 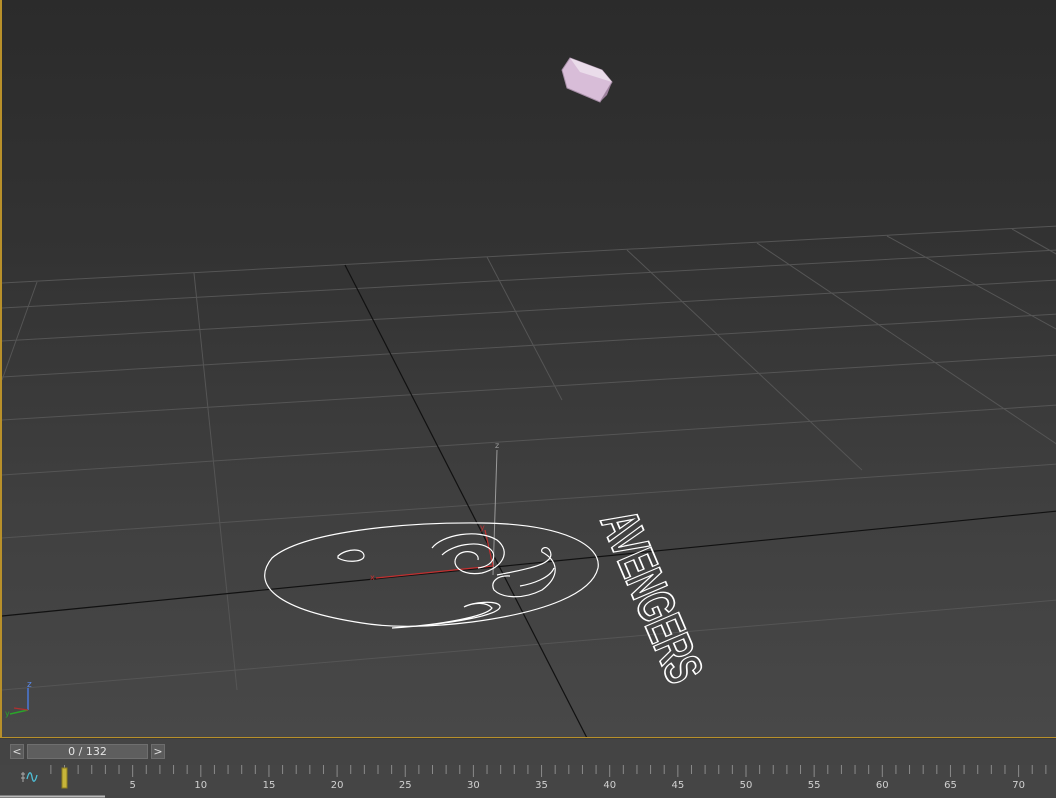 What do you see at coordinates (87, 751) in the screenshot?
I see `time-slider-handle: 0 / 132` at bounding box center [87, 751].